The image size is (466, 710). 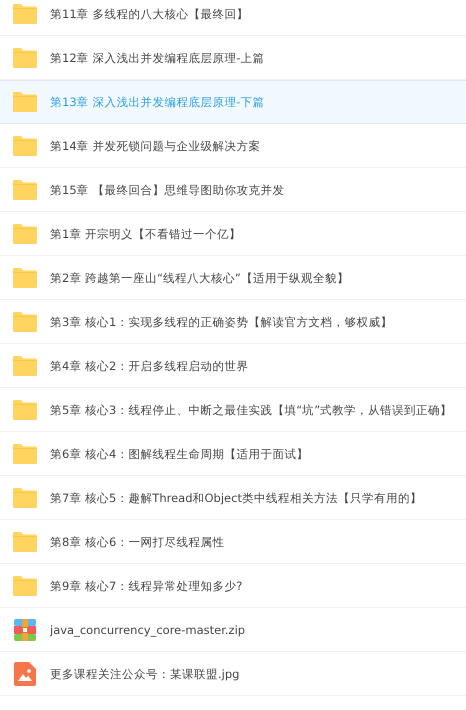 I want to click on file-name: 第5章 核心3：线程停止、中断之最佳实践【填“坑”式教学，从错误到正确】, so click(x=251, y=410).